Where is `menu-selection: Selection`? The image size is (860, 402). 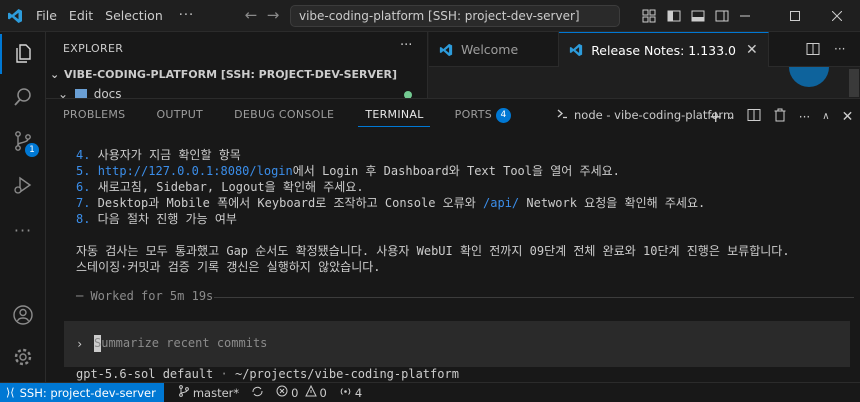
menu-selection: Selection is located at coordinates (134, 16).